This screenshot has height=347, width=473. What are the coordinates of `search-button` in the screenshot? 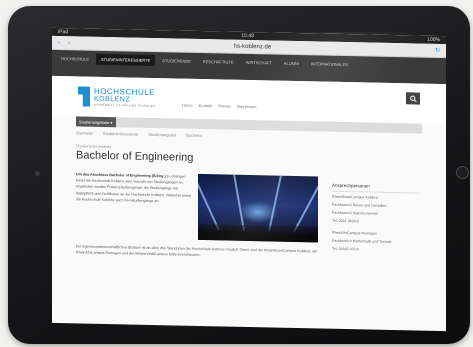 It's located at (413, 98).